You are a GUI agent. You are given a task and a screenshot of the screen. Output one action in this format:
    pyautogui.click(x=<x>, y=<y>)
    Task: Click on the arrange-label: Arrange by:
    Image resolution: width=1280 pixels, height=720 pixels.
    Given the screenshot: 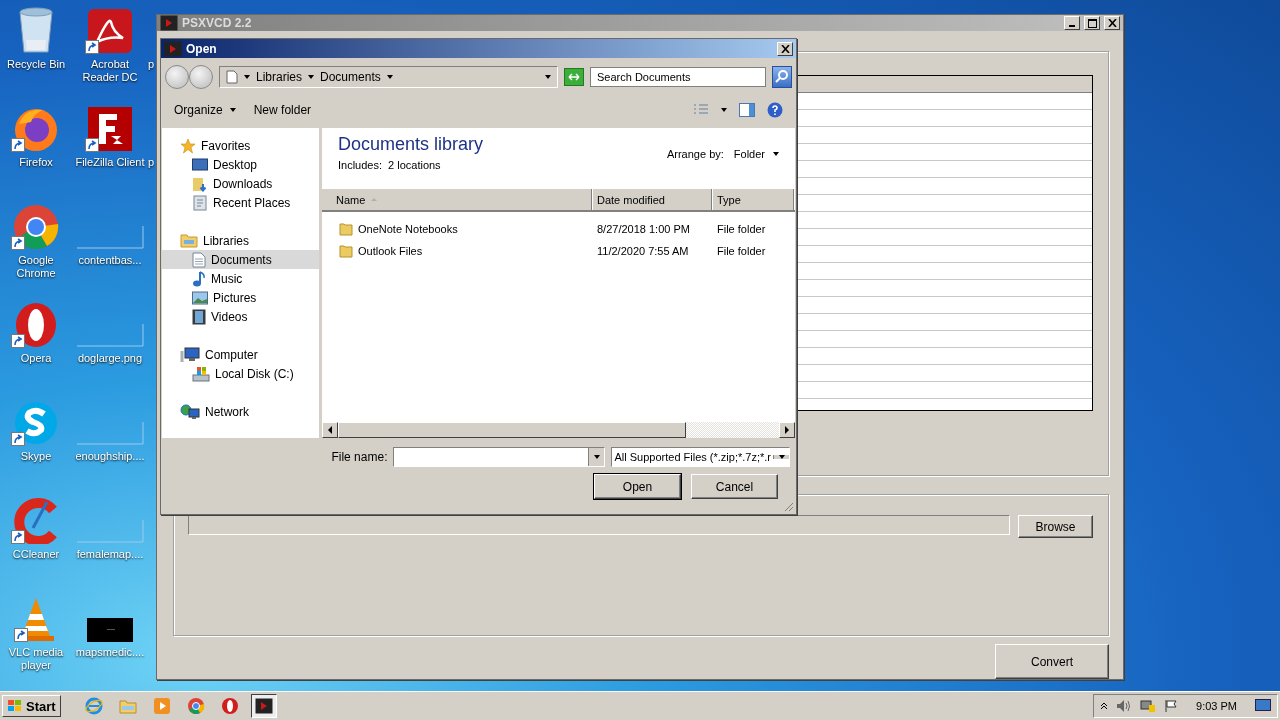 What is the action you would take?
    pyautogui.click(x=695, y=154)
    